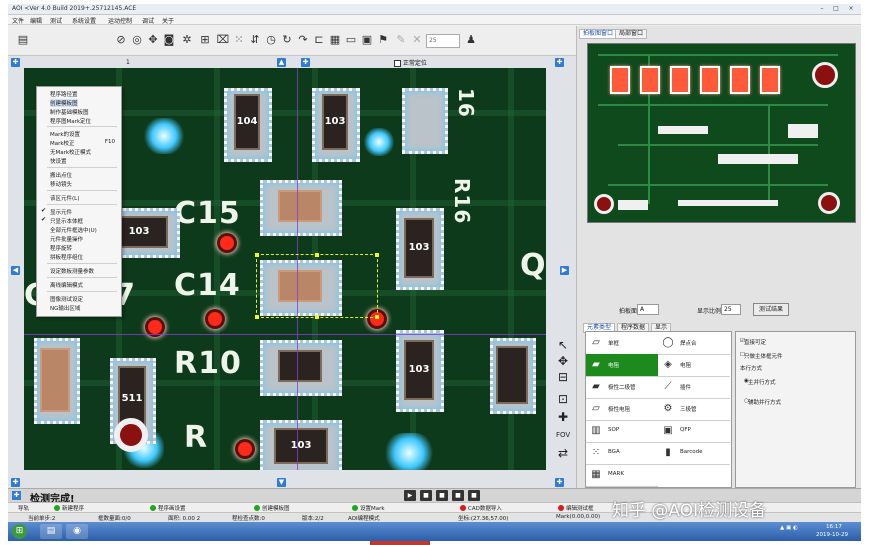  What do you see at coordinates (760, 382) in the screenshot?
I see `main-parallel-radio: ◉ 主并行方式` at bounding box center [760, 382].